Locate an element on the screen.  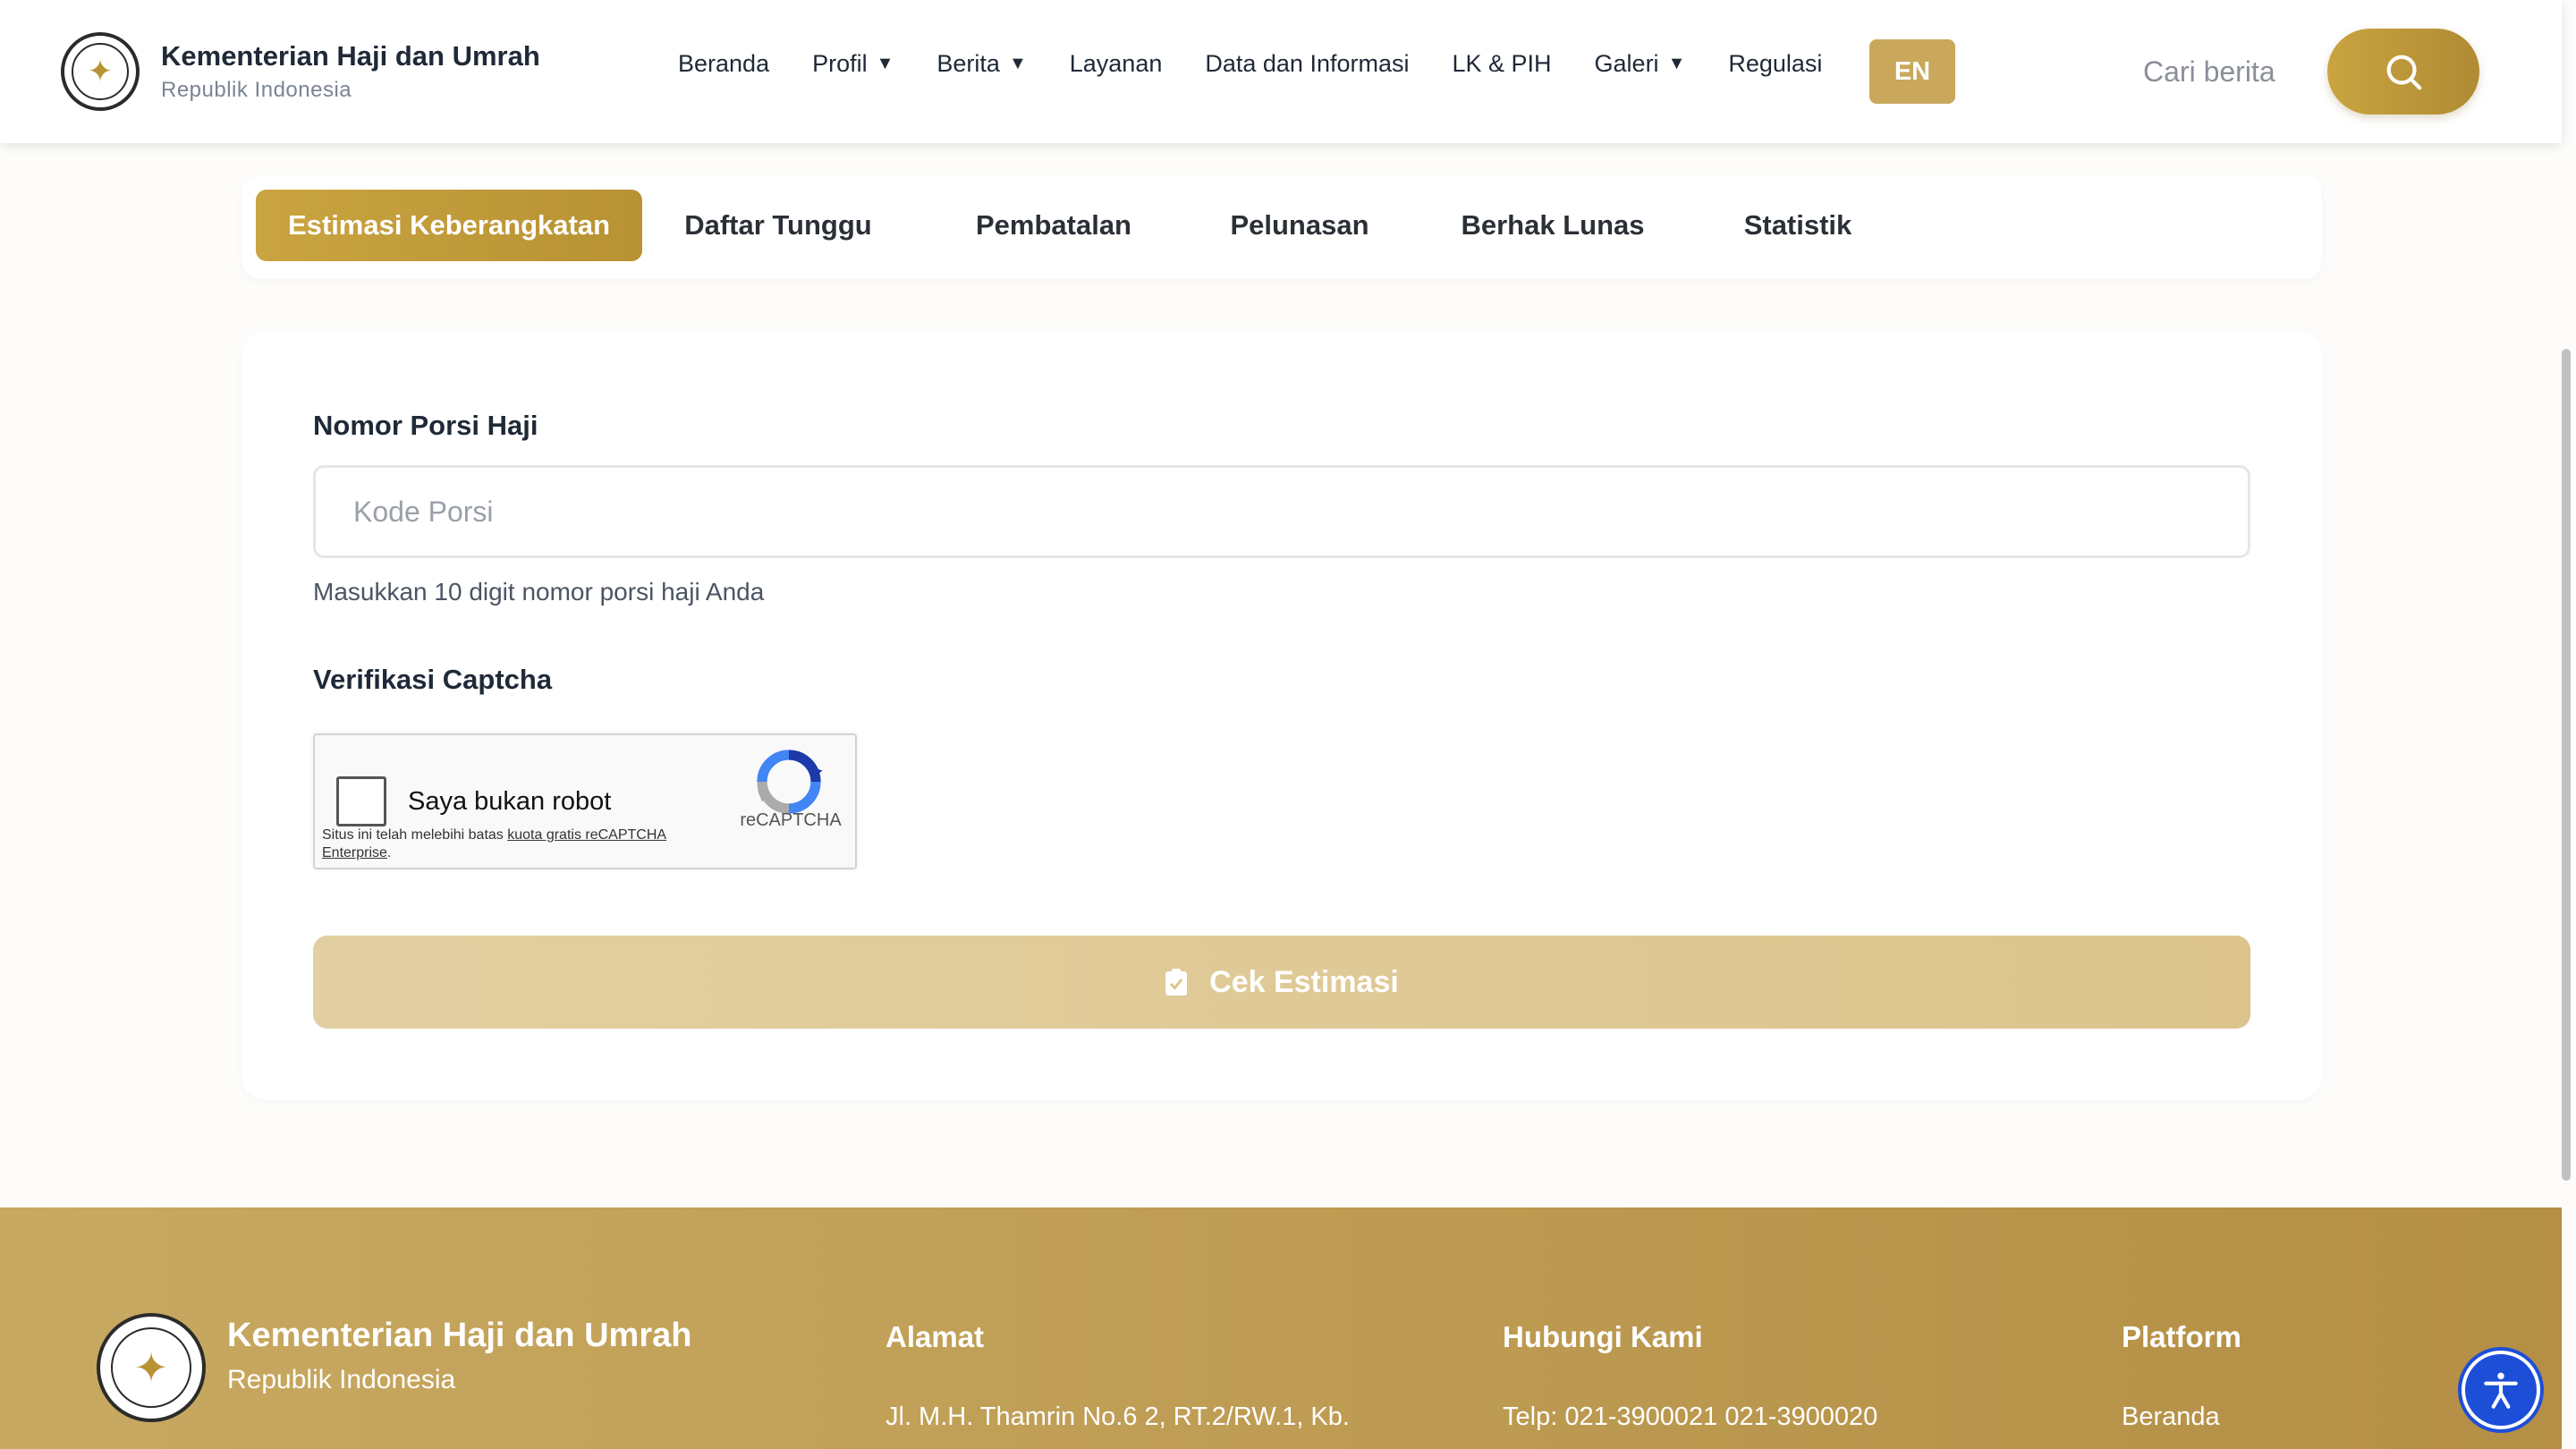
nav-label: LK & PIH is located at coordinates (1502, 63).